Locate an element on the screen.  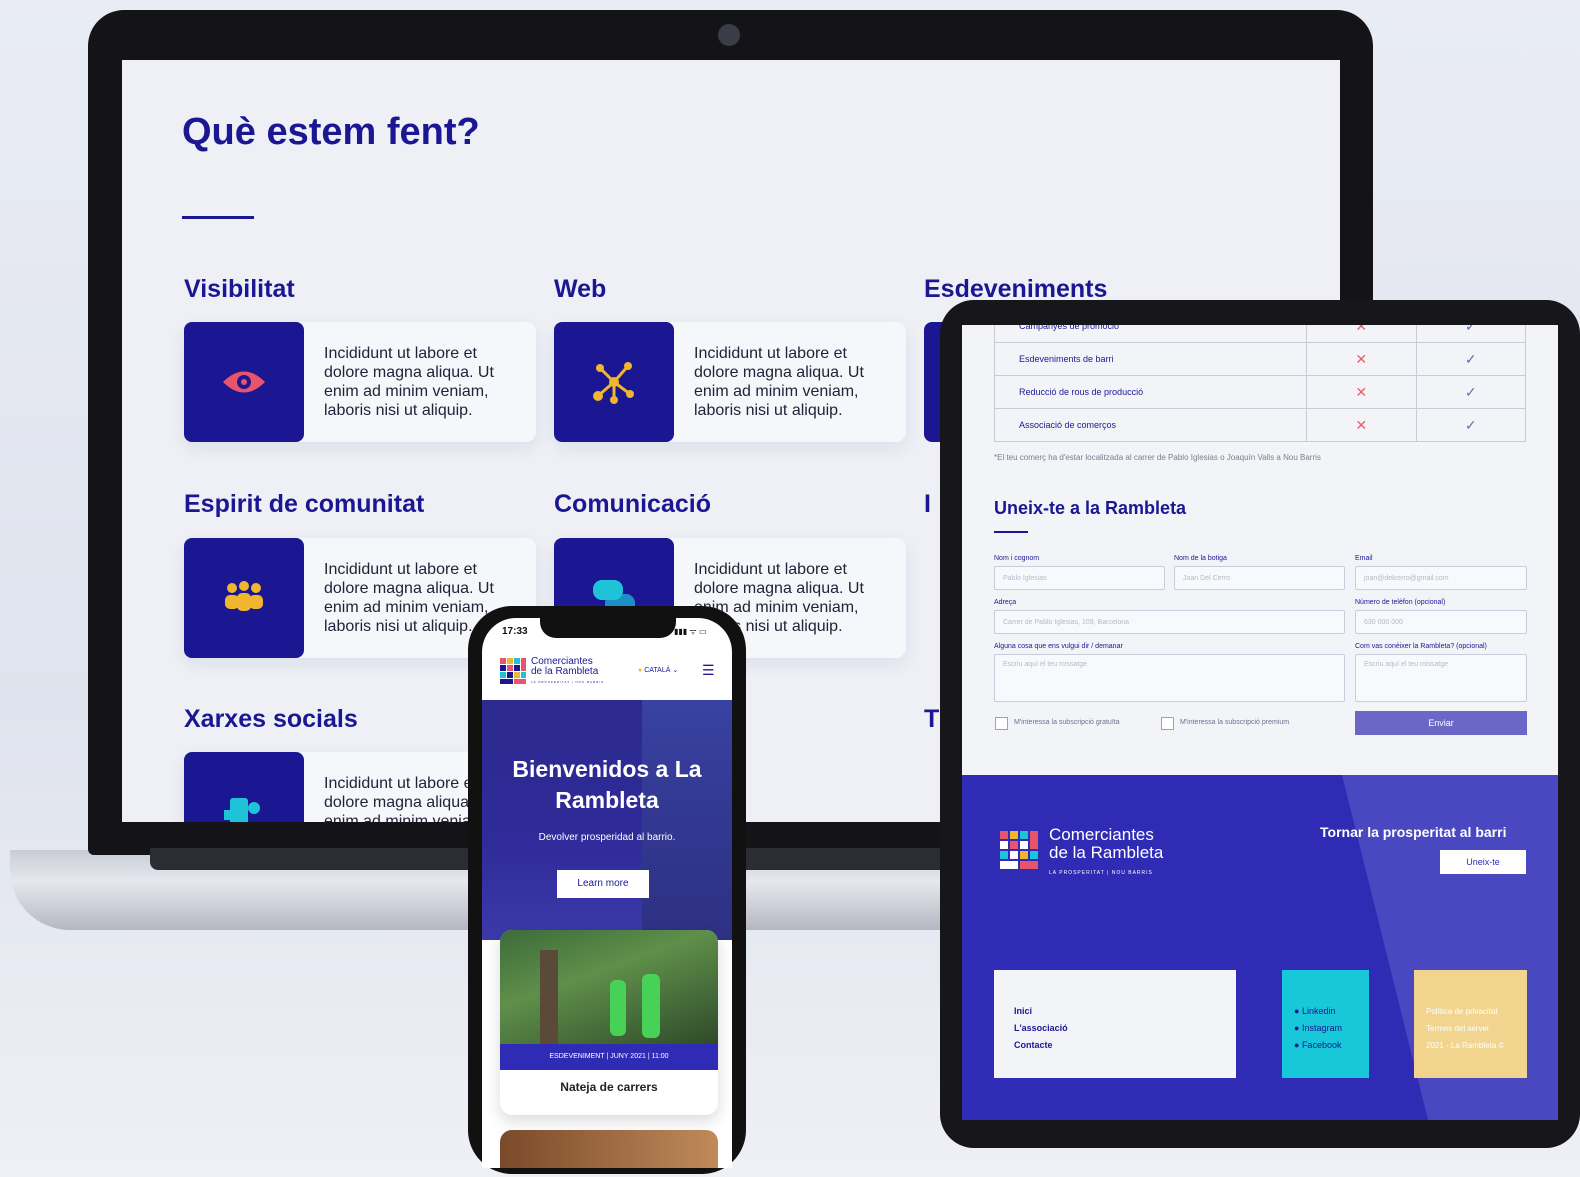
section-title: Què estem fent? is located at coordinates (331, 132).